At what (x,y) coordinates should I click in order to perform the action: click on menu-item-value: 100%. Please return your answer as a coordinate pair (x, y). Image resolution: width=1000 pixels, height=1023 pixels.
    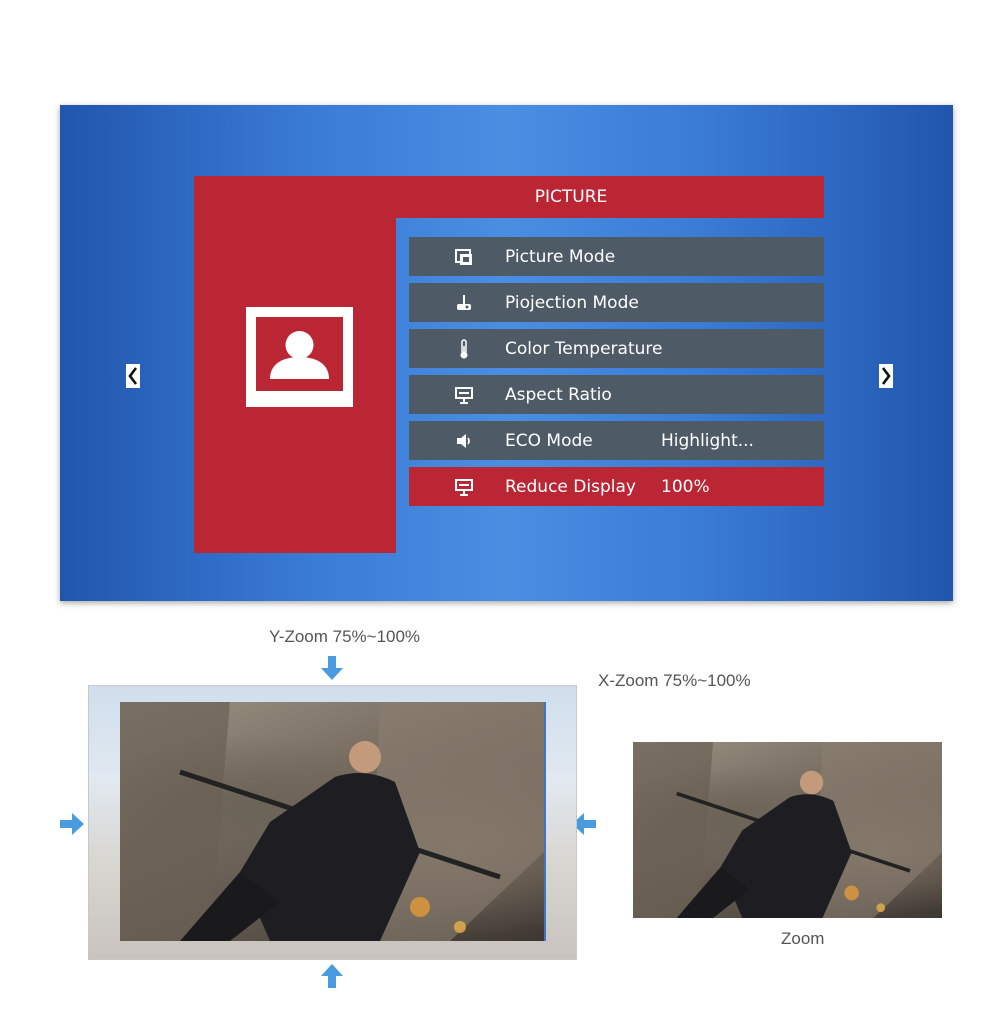
    Looking at the image, I should click on (685, 486).